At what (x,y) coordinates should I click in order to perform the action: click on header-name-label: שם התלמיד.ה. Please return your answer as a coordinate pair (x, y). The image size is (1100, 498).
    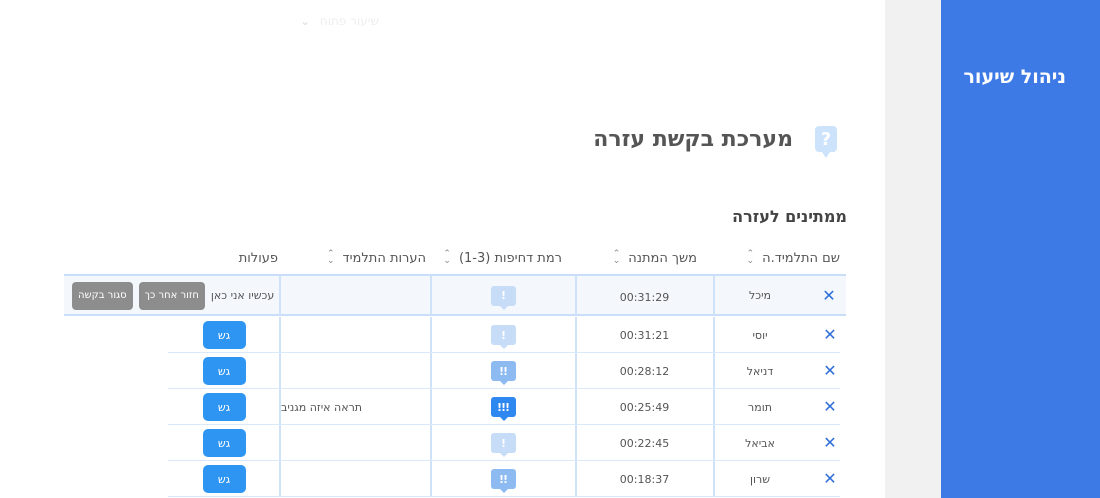
    Looking at the image, I should click on (801, 258).